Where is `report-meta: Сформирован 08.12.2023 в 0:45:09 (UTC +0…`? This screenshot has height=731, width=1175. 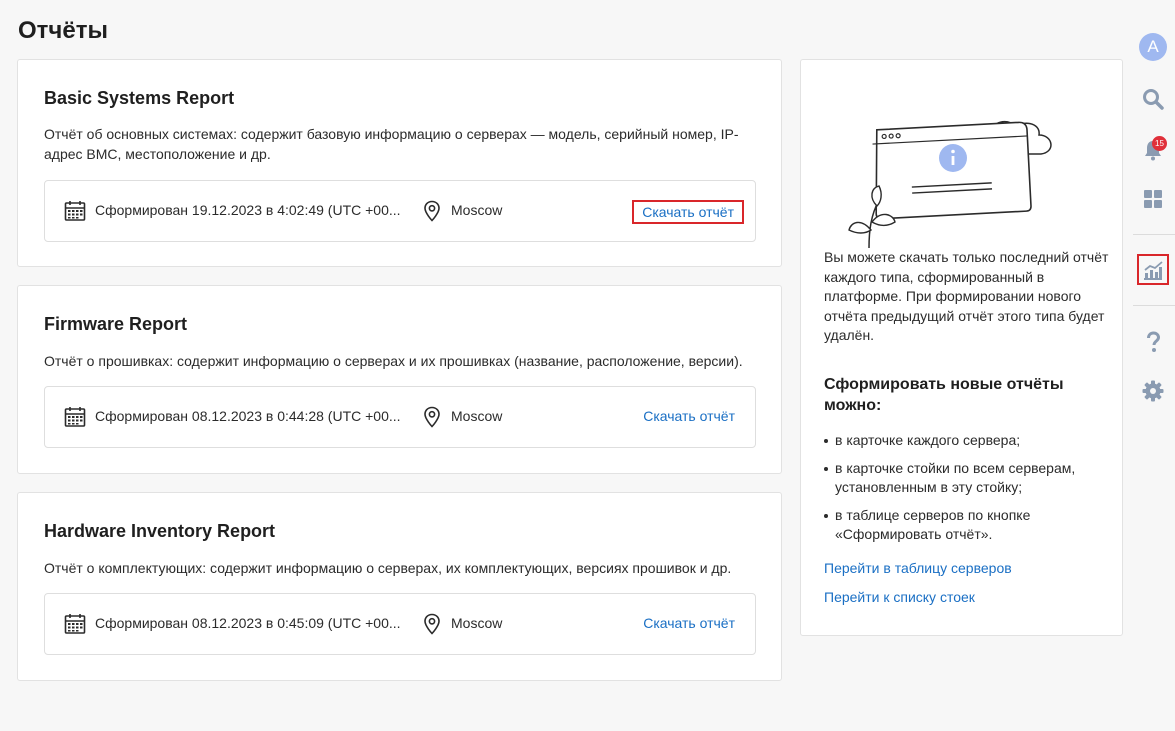 report-meta: Сформирован 08.12.2023 в 0:45:09 (UTC +0… is located at coordinates (400, 624).